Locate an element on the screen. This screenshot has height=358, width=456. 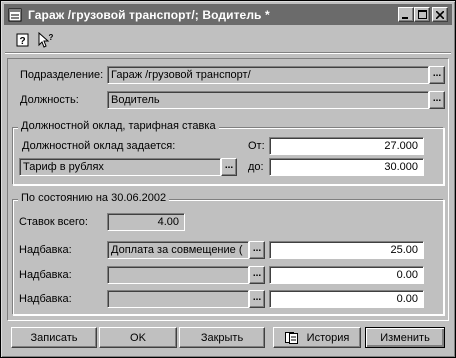
bonus1-label: Надбавка: is located at coordinates (45, 250).